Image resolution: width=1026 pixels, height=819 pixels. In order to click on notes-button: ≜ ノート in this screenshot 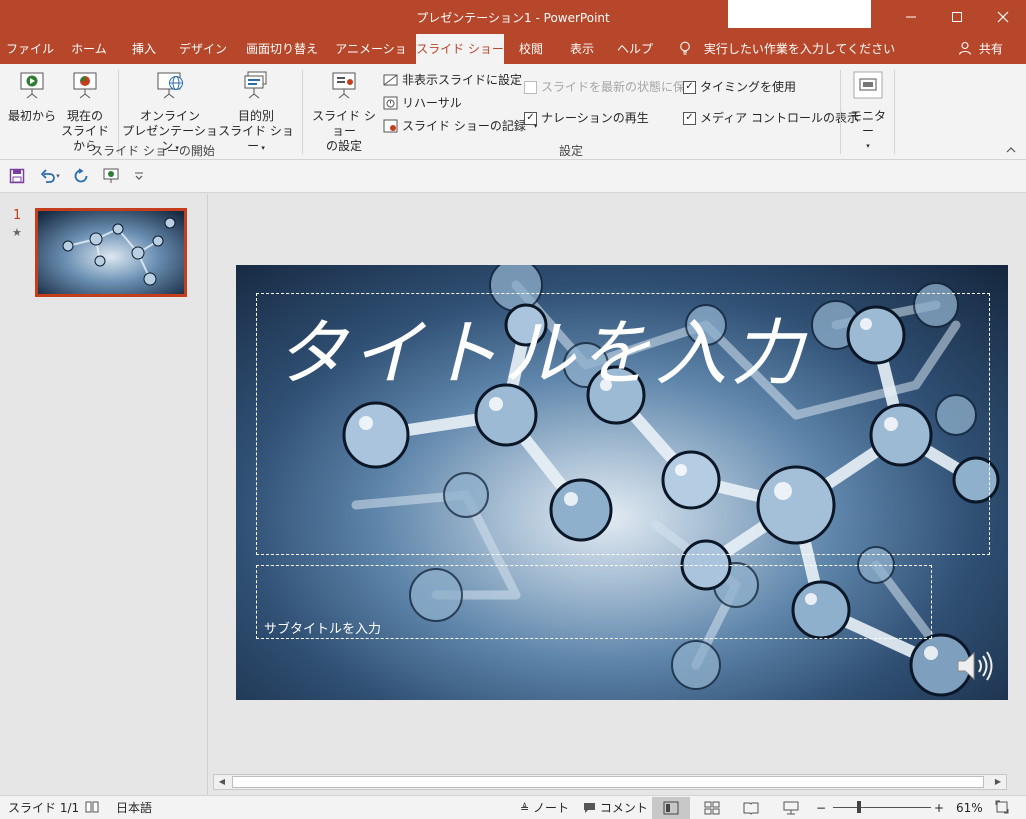, I will do `click(544, 808)`.